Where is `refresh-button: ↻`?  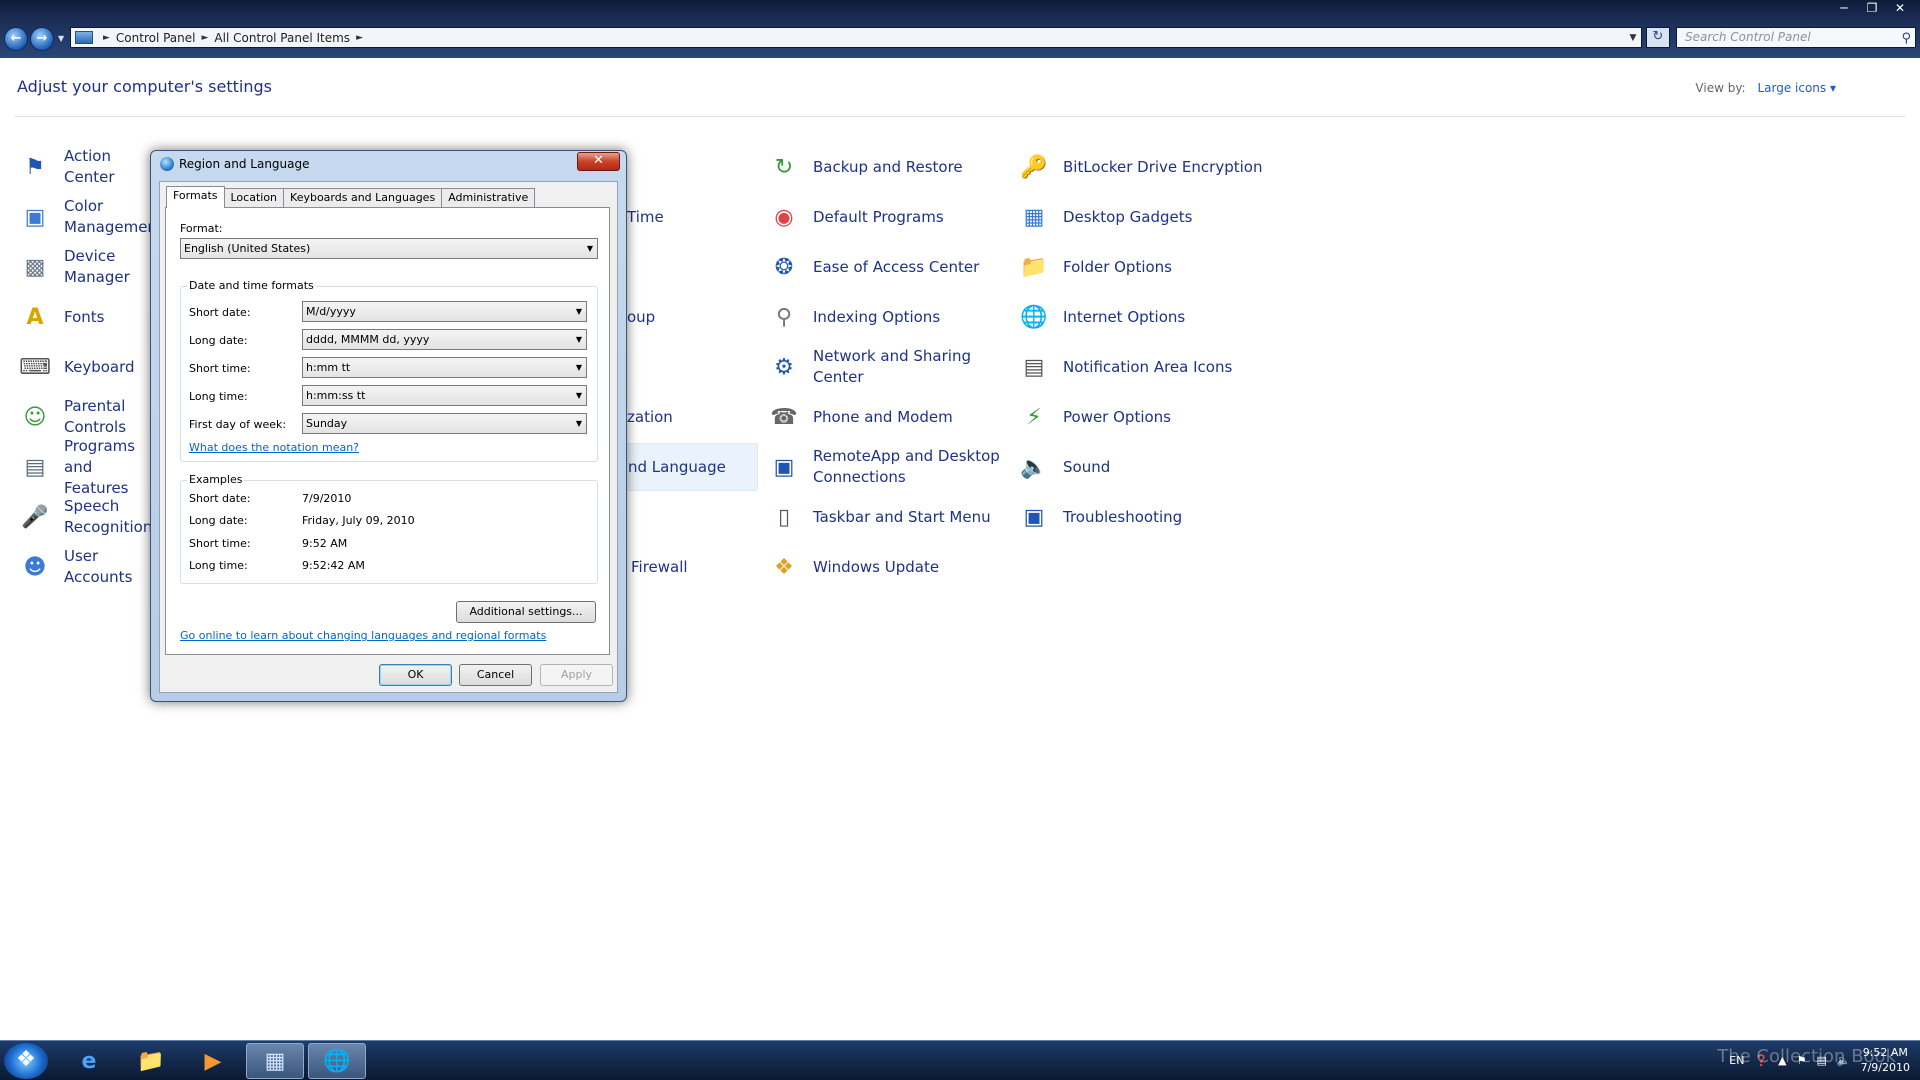 refresh-button: ↻ is located at coordinates (1658, 37).